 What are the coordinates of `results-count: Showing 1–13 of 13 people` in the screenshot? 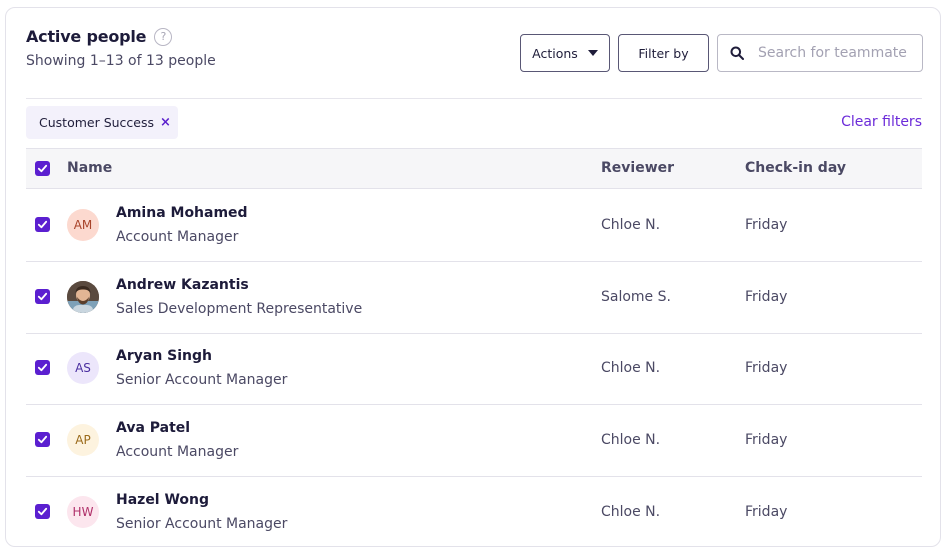 It's located at (121, 61).